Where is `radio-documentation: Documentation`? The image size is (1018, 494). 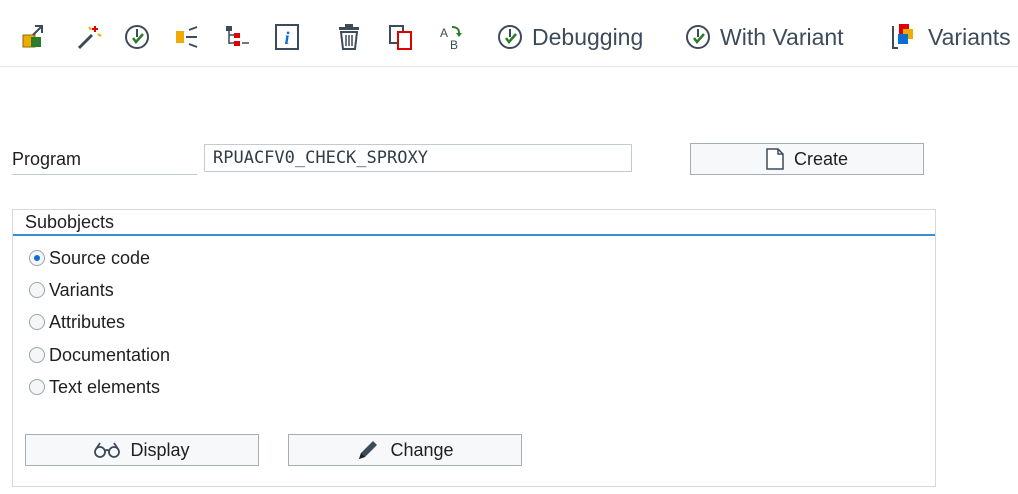 radio-documentation: Documentation is located at coordinates (99, 355).